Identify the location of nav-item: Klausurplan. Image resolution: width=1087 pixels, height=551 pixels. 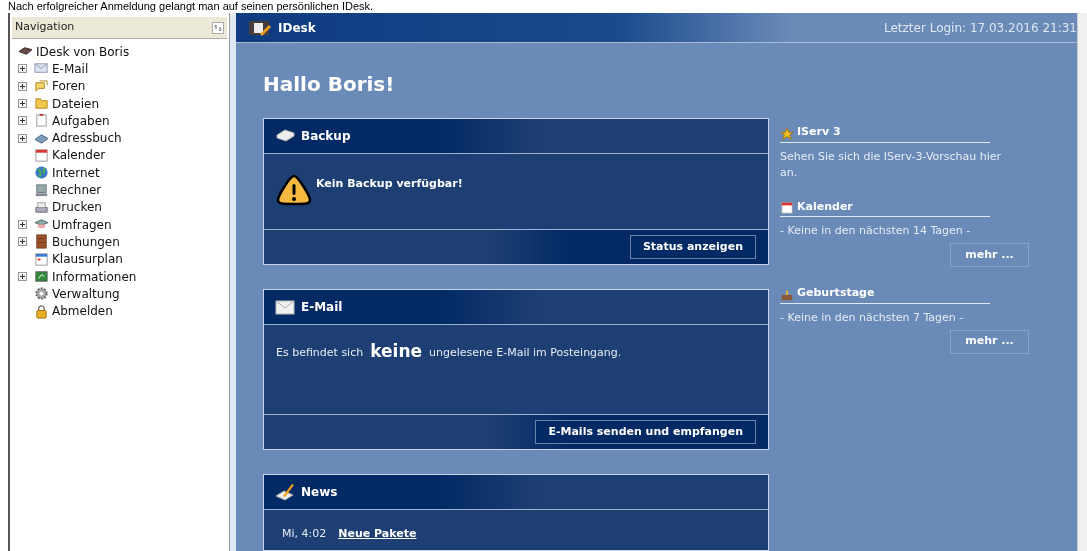
(87, 259).